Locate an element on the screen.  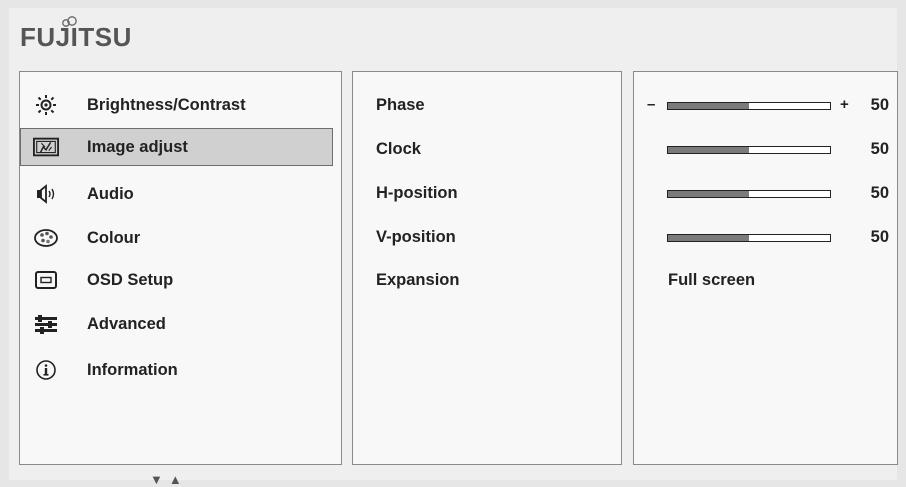
menu-label-osd-setup: OSD Setup is located at coordinates (130, 279).